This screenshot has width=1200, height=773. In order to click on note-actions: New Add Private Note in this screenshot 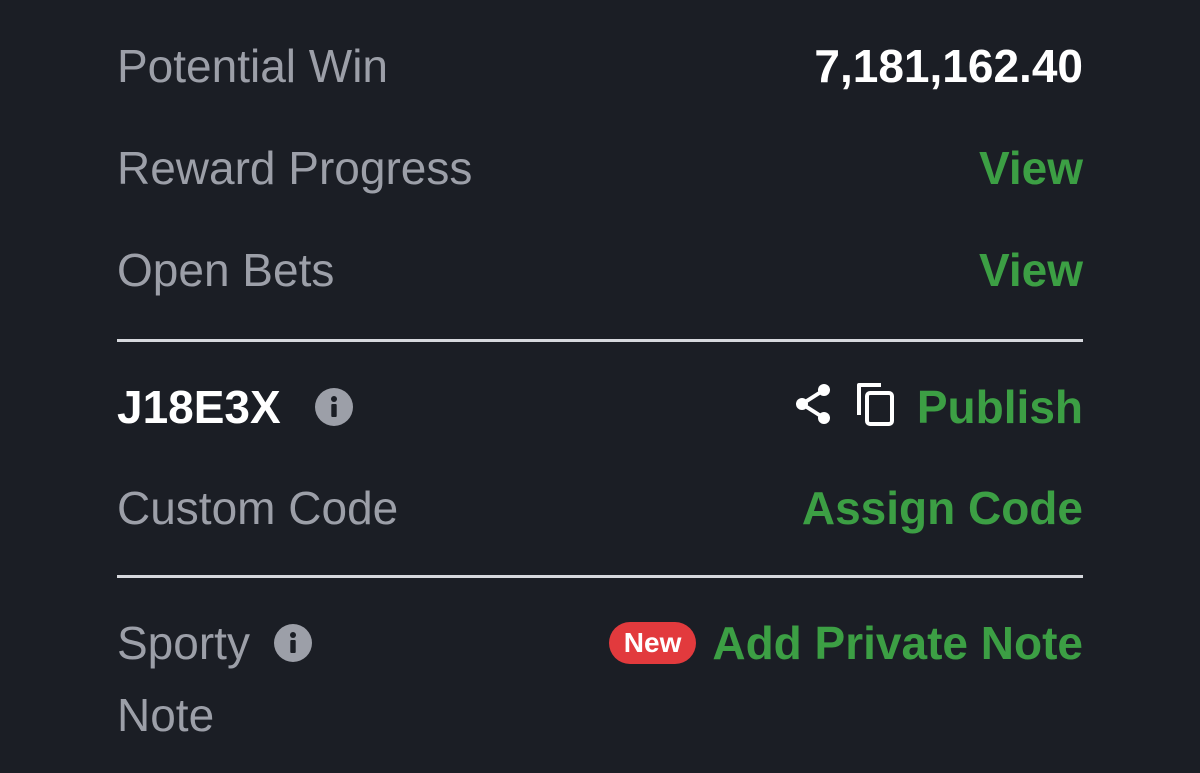, I will do `click(845, 643)`.